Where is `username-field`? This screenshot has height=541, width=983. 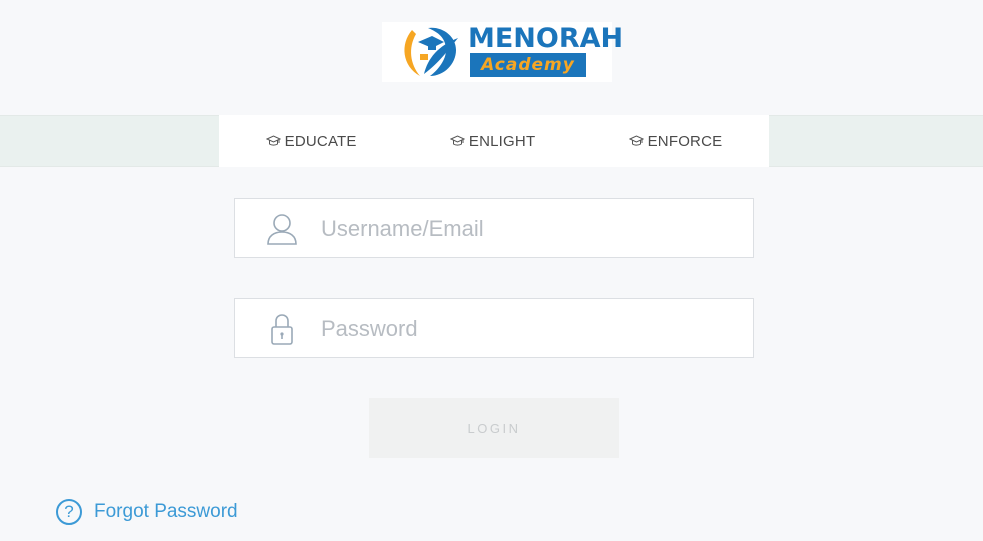
username-field is located at coordinates (494, 228).